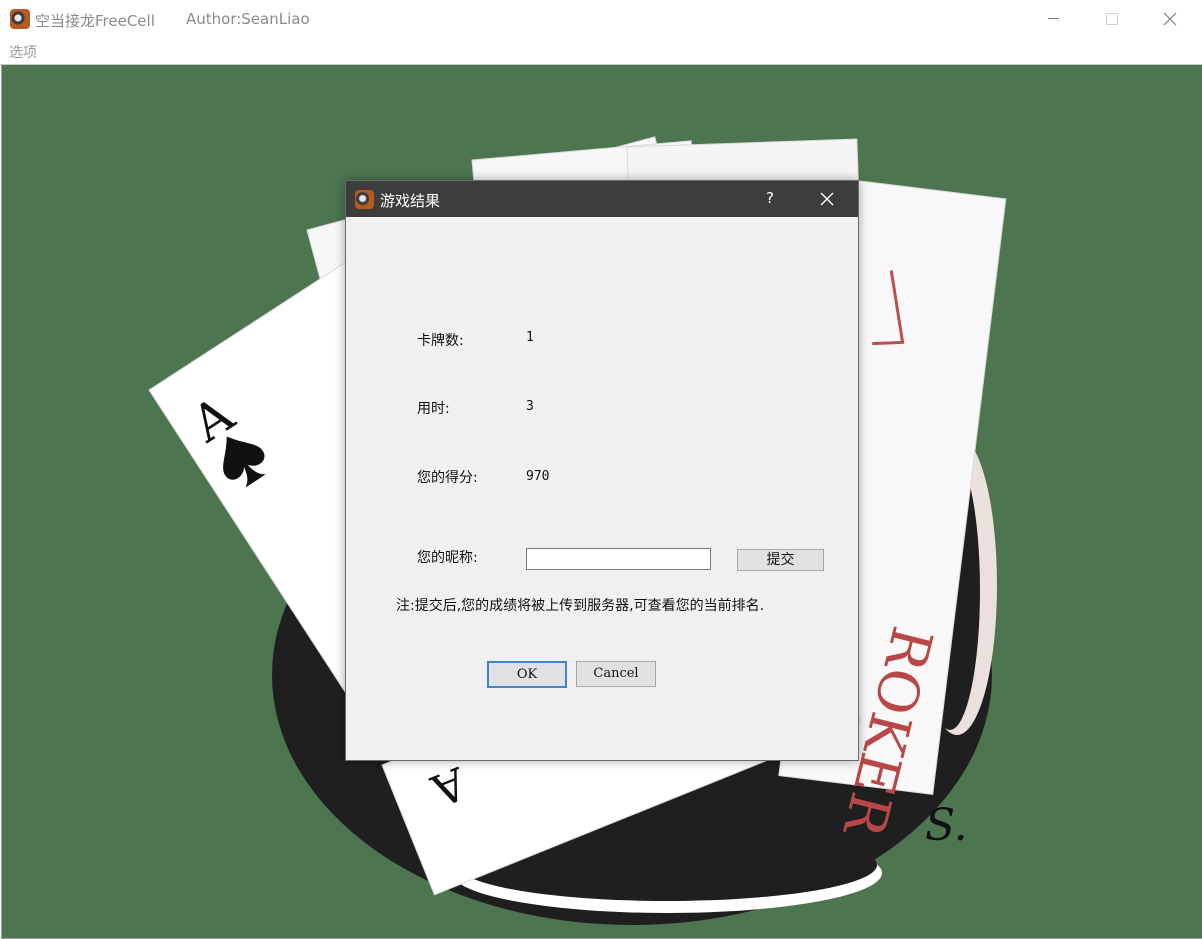  What do you see at coordinates (770, 199) in the screenshot?
I see `help-button: ?` at bounding box center [770, 199].